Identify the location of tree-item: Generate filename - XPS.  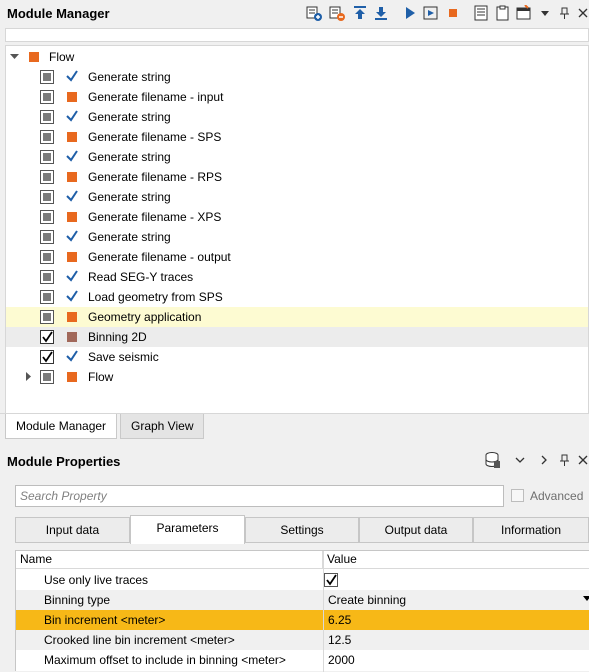
(297, 217).